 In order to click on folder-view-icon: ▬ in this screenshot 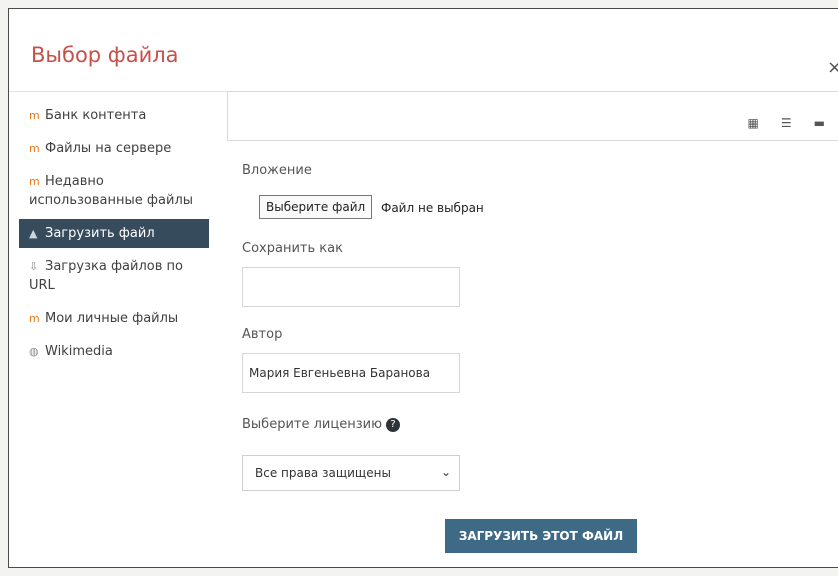, I will do `click(819, 123)`.